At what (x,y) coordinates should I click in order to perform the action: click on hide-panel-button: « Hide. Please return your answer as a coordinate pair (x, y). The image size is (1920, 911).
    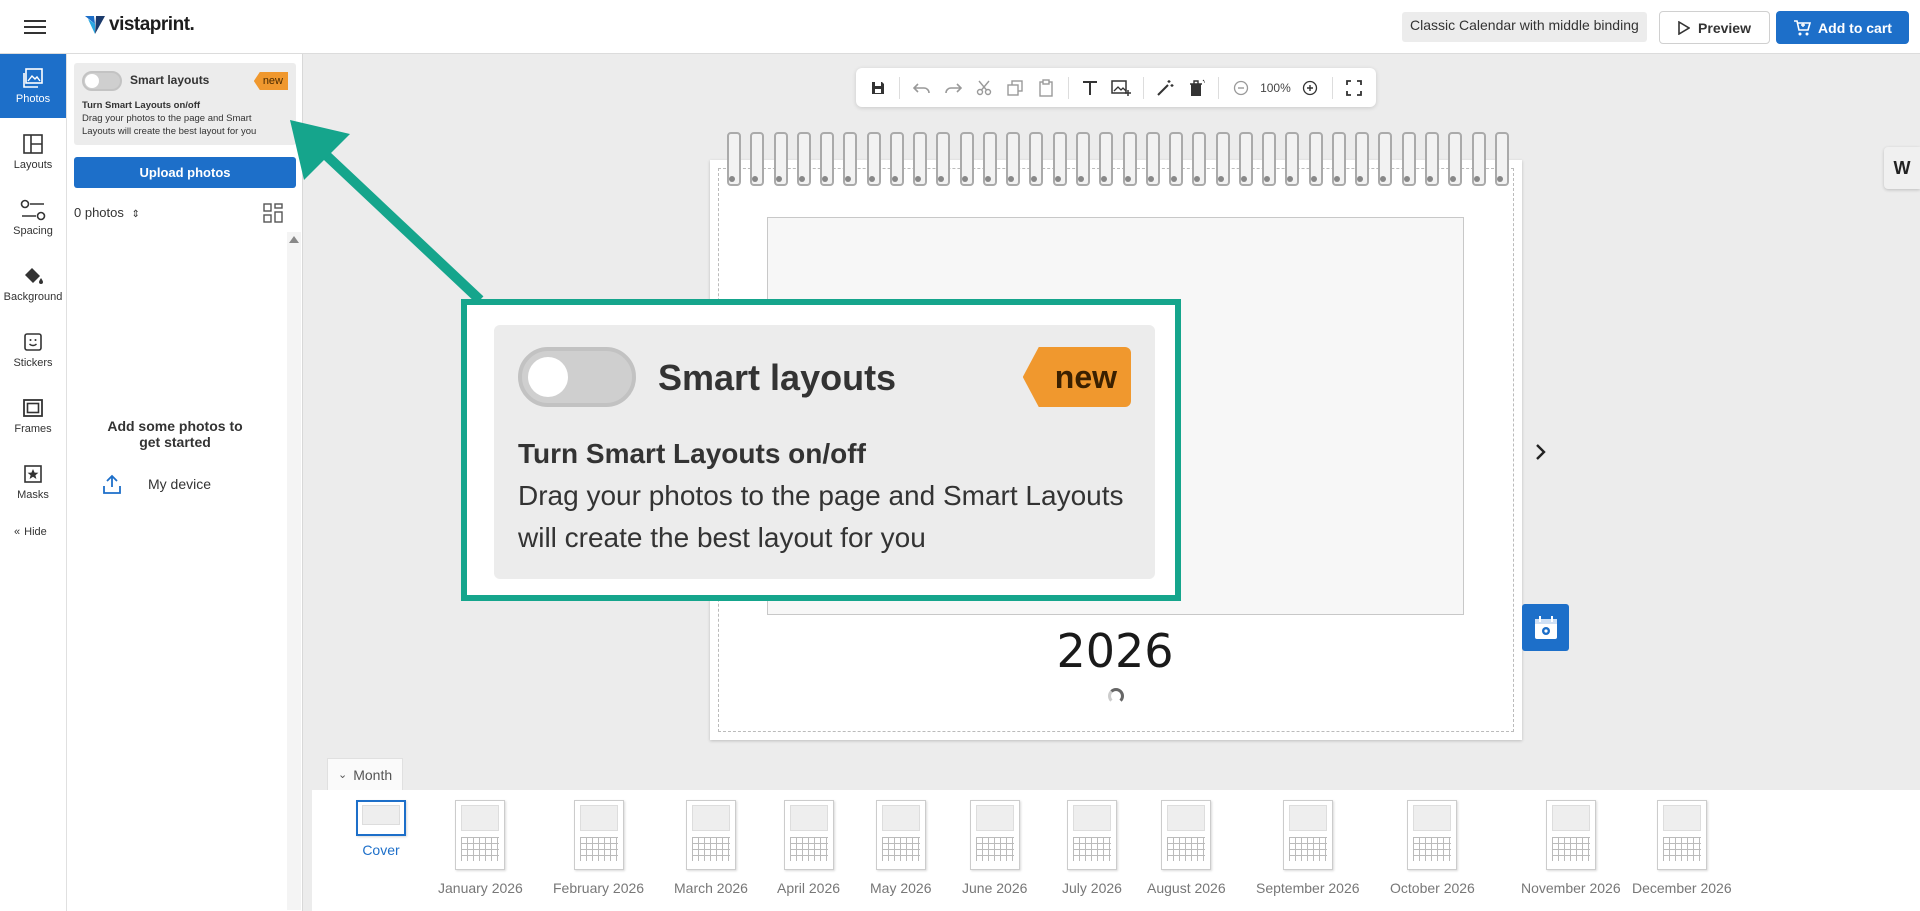
    Looking at the image, I should click on (30, 532).